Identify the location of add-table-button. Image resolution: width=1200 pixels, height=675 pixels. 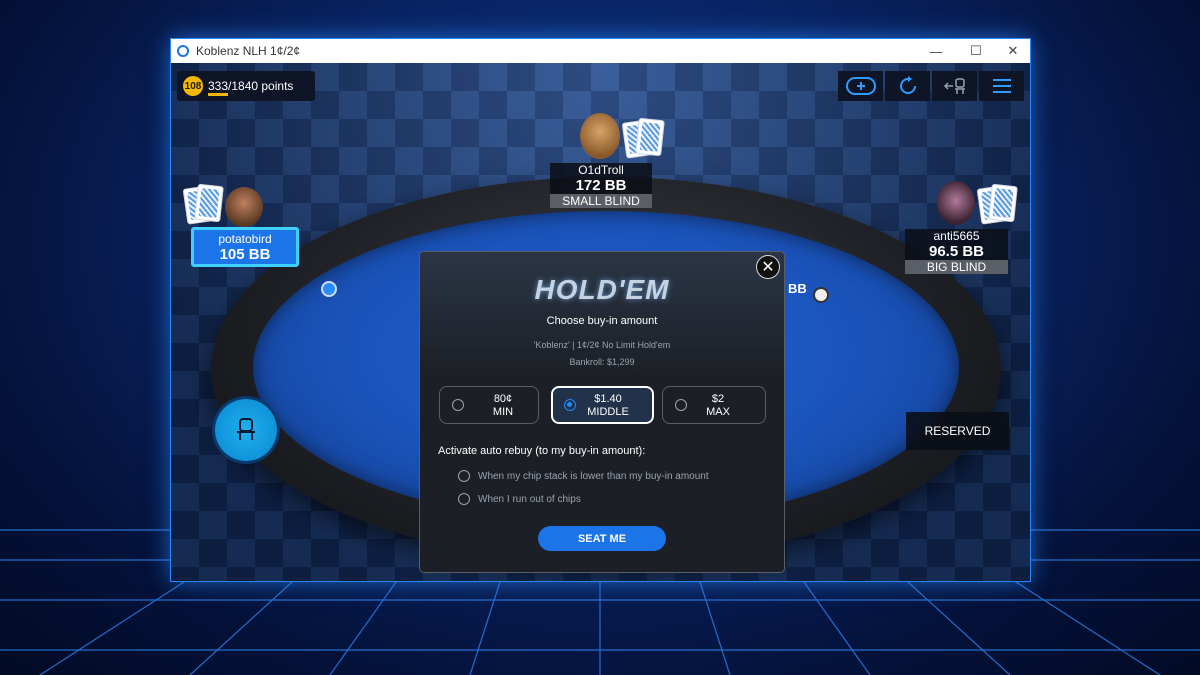
(860, 86).